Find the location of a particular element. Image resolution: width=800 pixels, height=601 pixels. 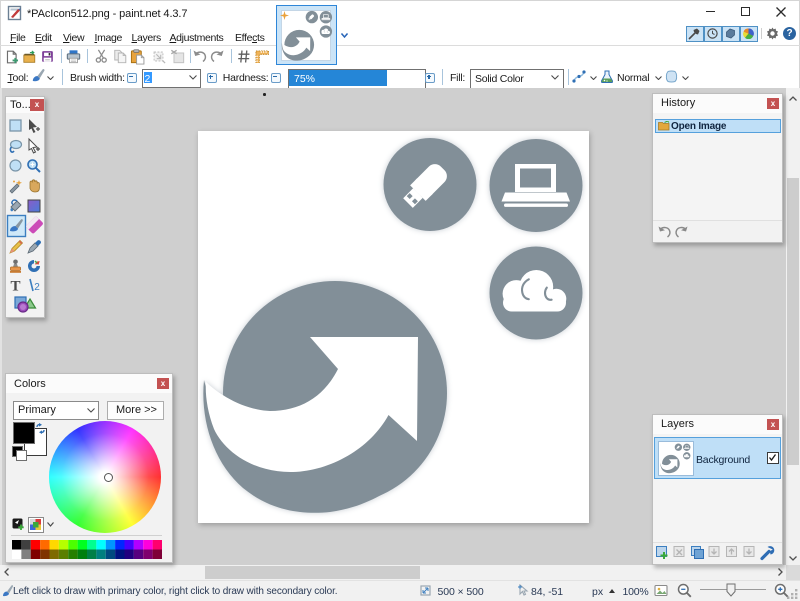

svg-text: 2 is located at coordinates (37, 287).